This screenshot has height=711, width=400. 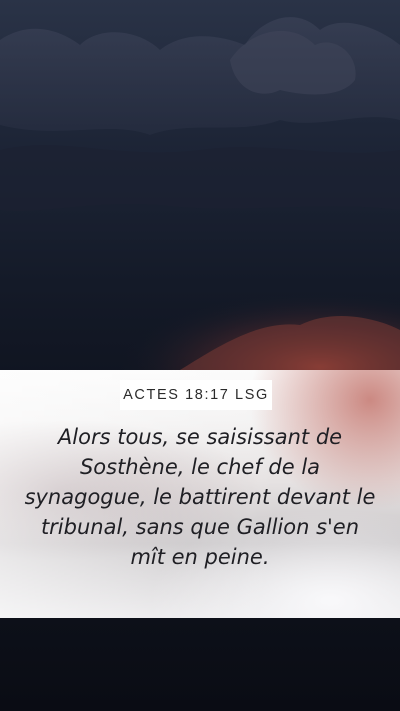 I want to click on verse-reference: ACTES 18:17 LSG, so click(x=196, y=395).